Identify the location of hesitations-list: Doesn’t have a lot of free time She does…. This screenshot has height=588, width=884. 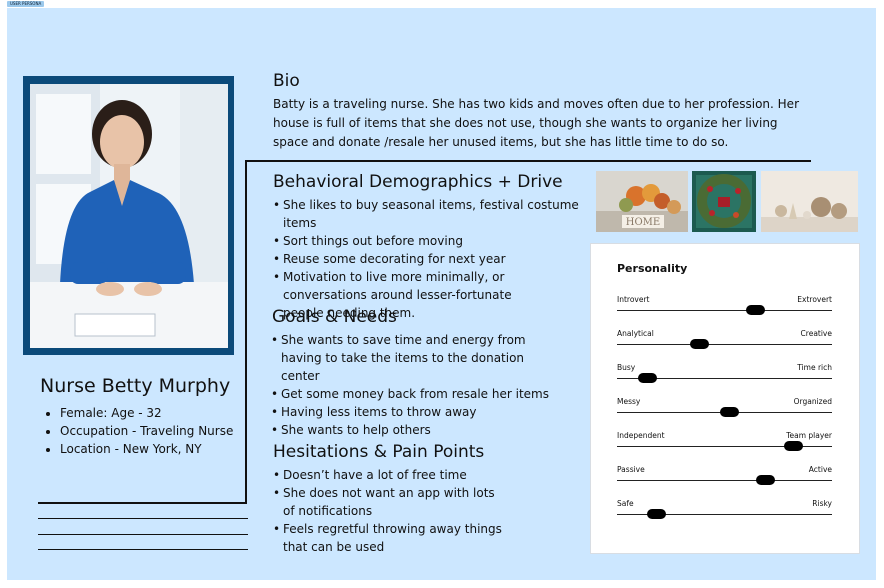
(398, 511).